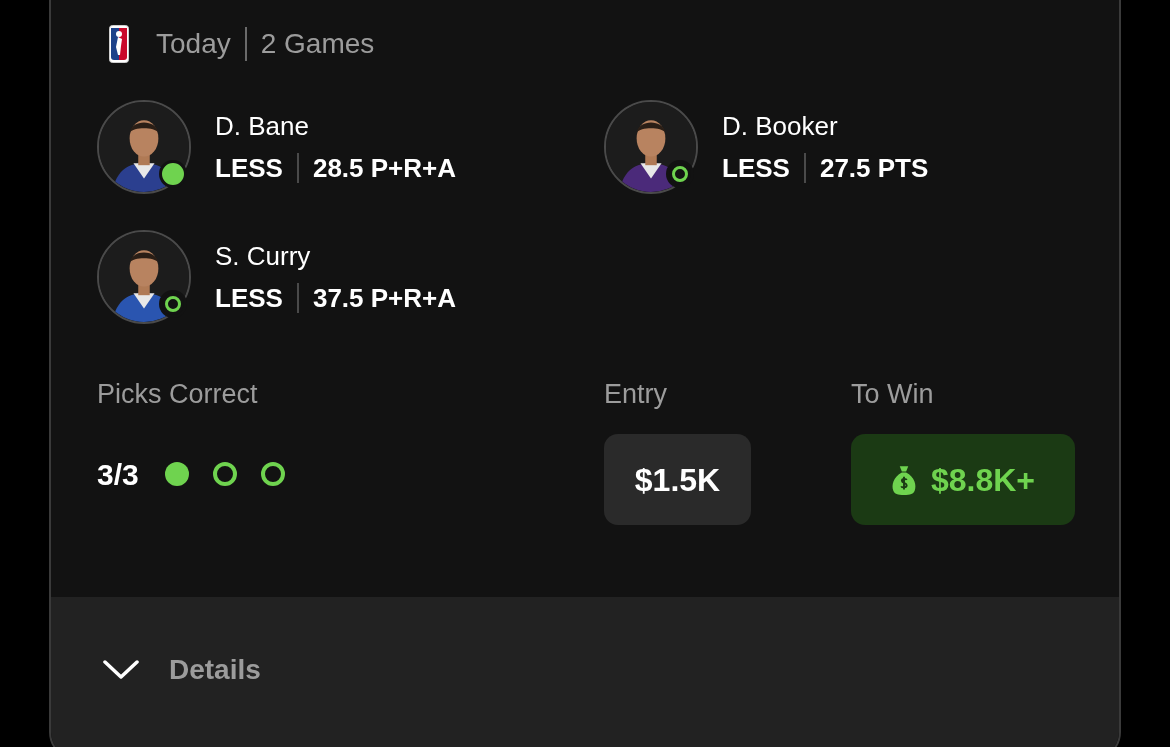  I want to click on stat-line: 28.5 P+R+A, so click(384, 168).